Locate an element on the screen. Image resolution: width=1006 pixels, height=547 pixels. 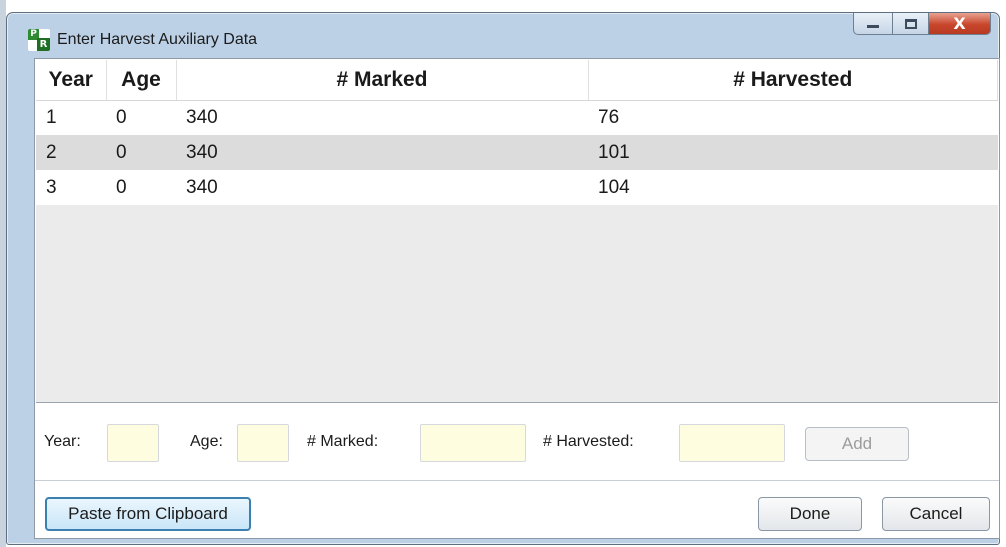
harvested-label: # Harvested: is located at coordinates (588, 441).